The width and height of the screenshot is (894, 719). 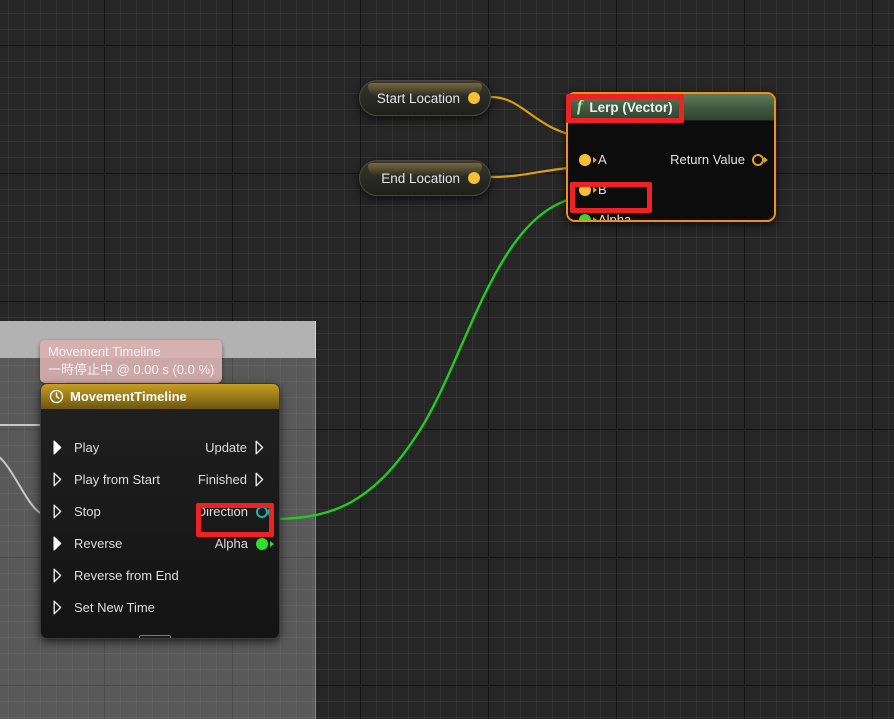 What do you see at coordinates (418, 98) in the screenshot?
I see `start-location-label: Start Location` at bounding box center [418, 98].